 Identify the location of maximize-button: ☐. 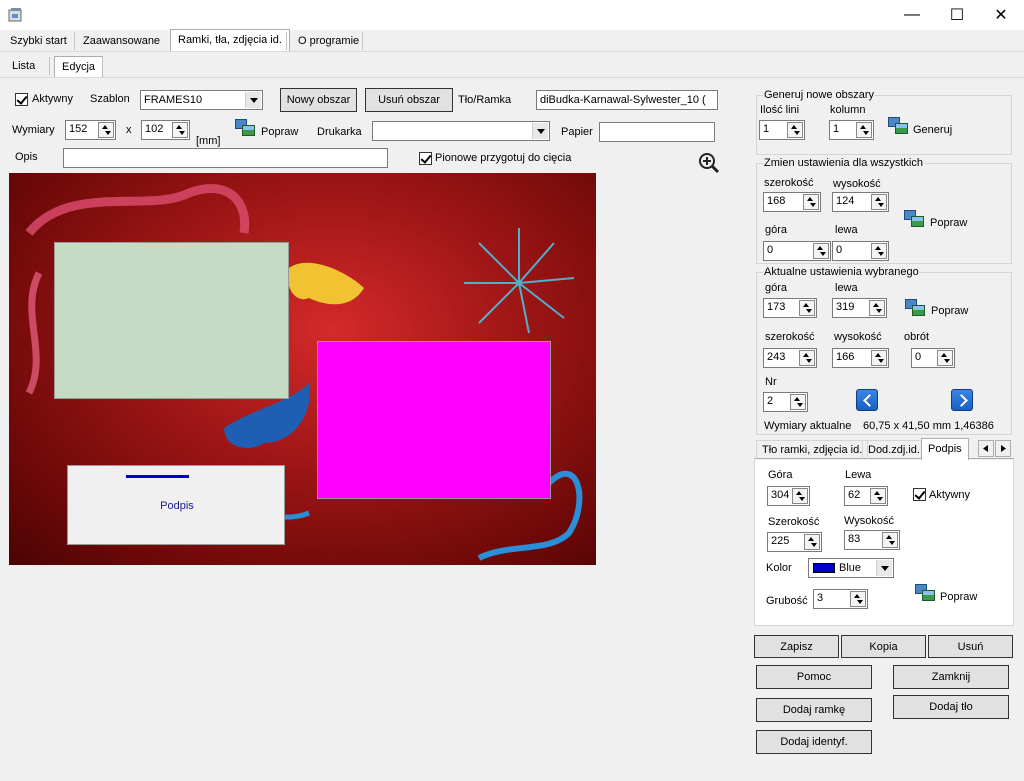
(957, 15).